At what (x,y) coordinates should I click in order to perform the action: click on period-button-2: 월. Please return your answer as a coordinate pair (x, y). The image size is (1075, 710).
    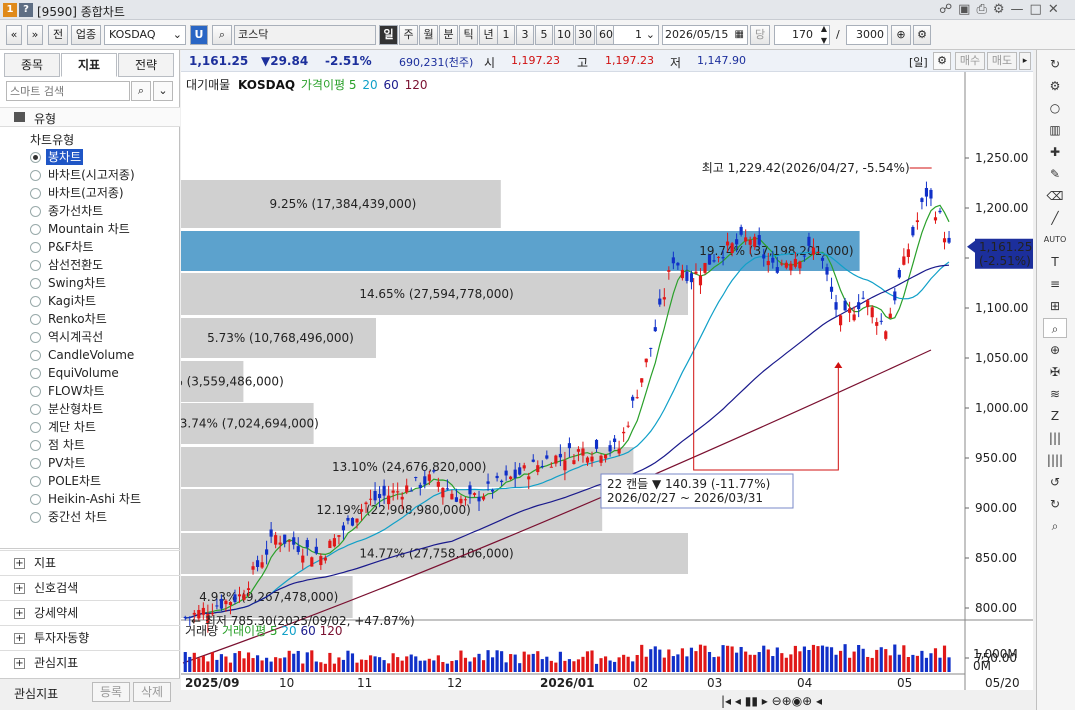
    Looking at the image, I should click on (428, 35).